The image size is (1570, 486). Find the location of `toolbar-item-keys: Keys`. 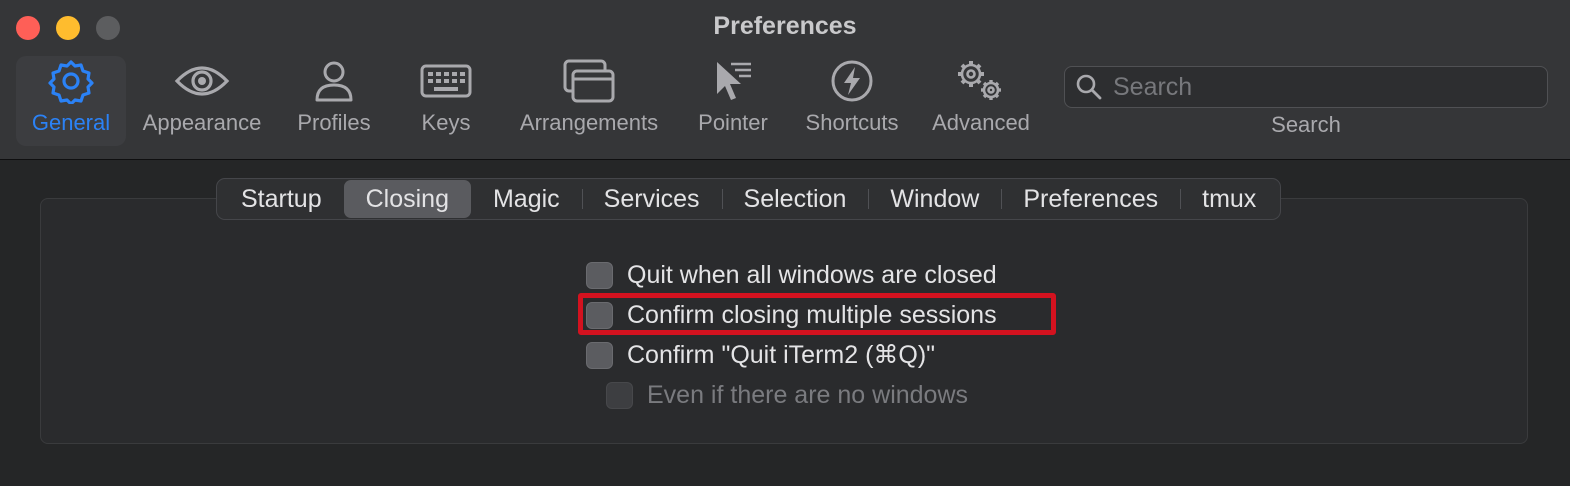

toolbar-item-keys: Keys is located at coordinates (446, 101).